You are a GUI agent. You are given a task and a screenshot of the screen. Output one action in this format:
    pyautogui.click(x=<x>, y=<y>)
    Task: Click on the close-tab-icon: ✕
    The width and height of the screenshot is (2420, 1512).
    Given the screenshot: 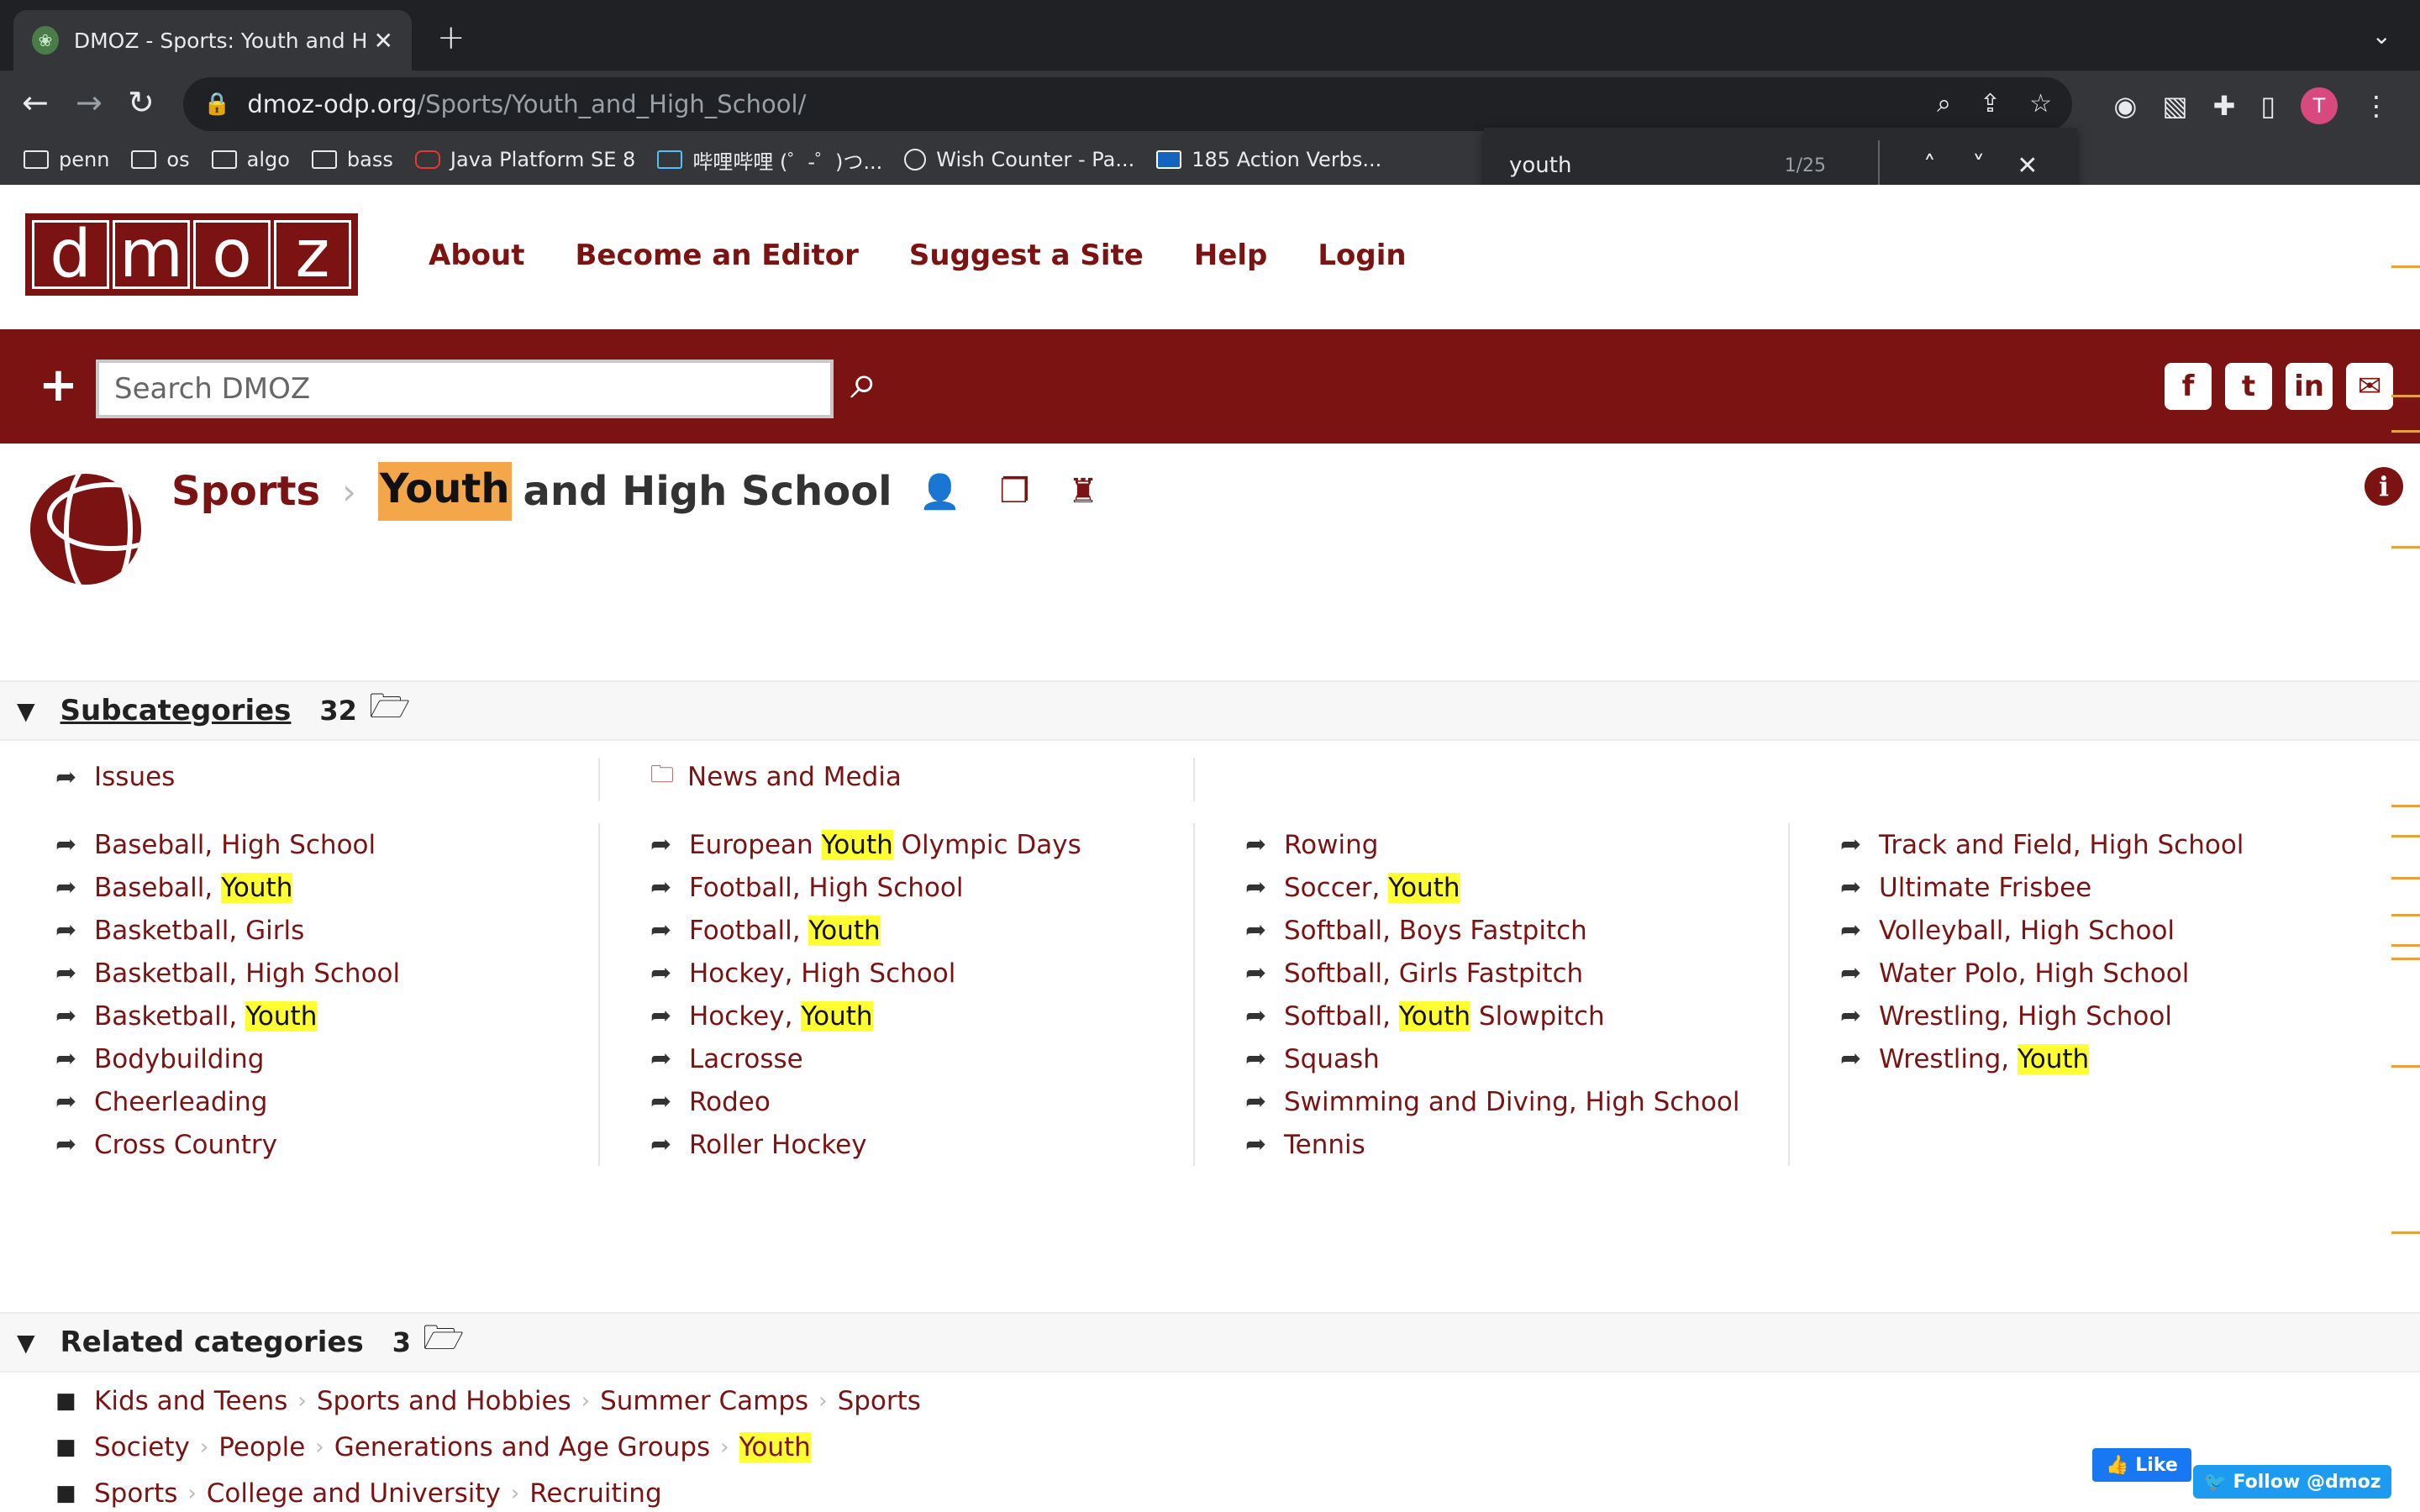 What is the action you would take?
    pyautogui.click(x=383, y=41)
    